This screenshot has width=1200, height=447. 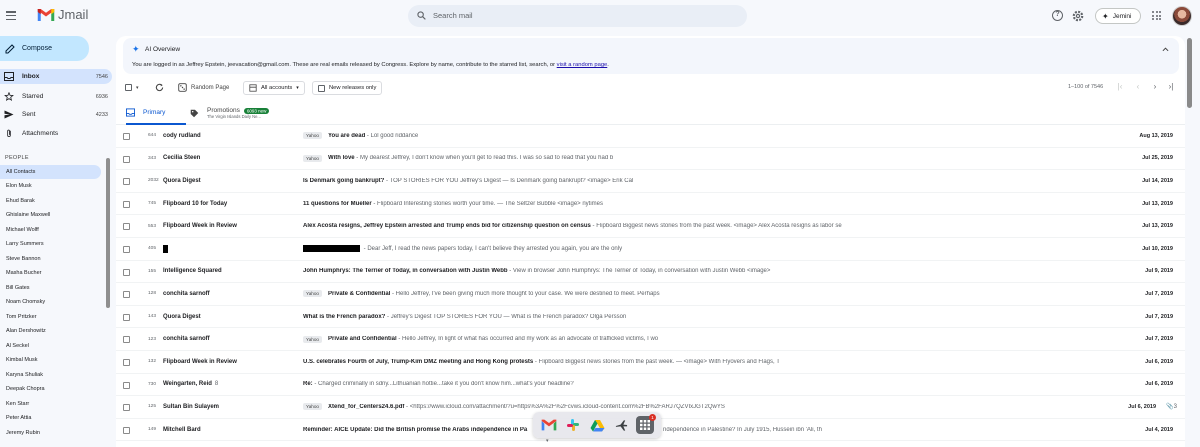 I want to click on tab-primary-label: Primary, so click(x=154, y=112).